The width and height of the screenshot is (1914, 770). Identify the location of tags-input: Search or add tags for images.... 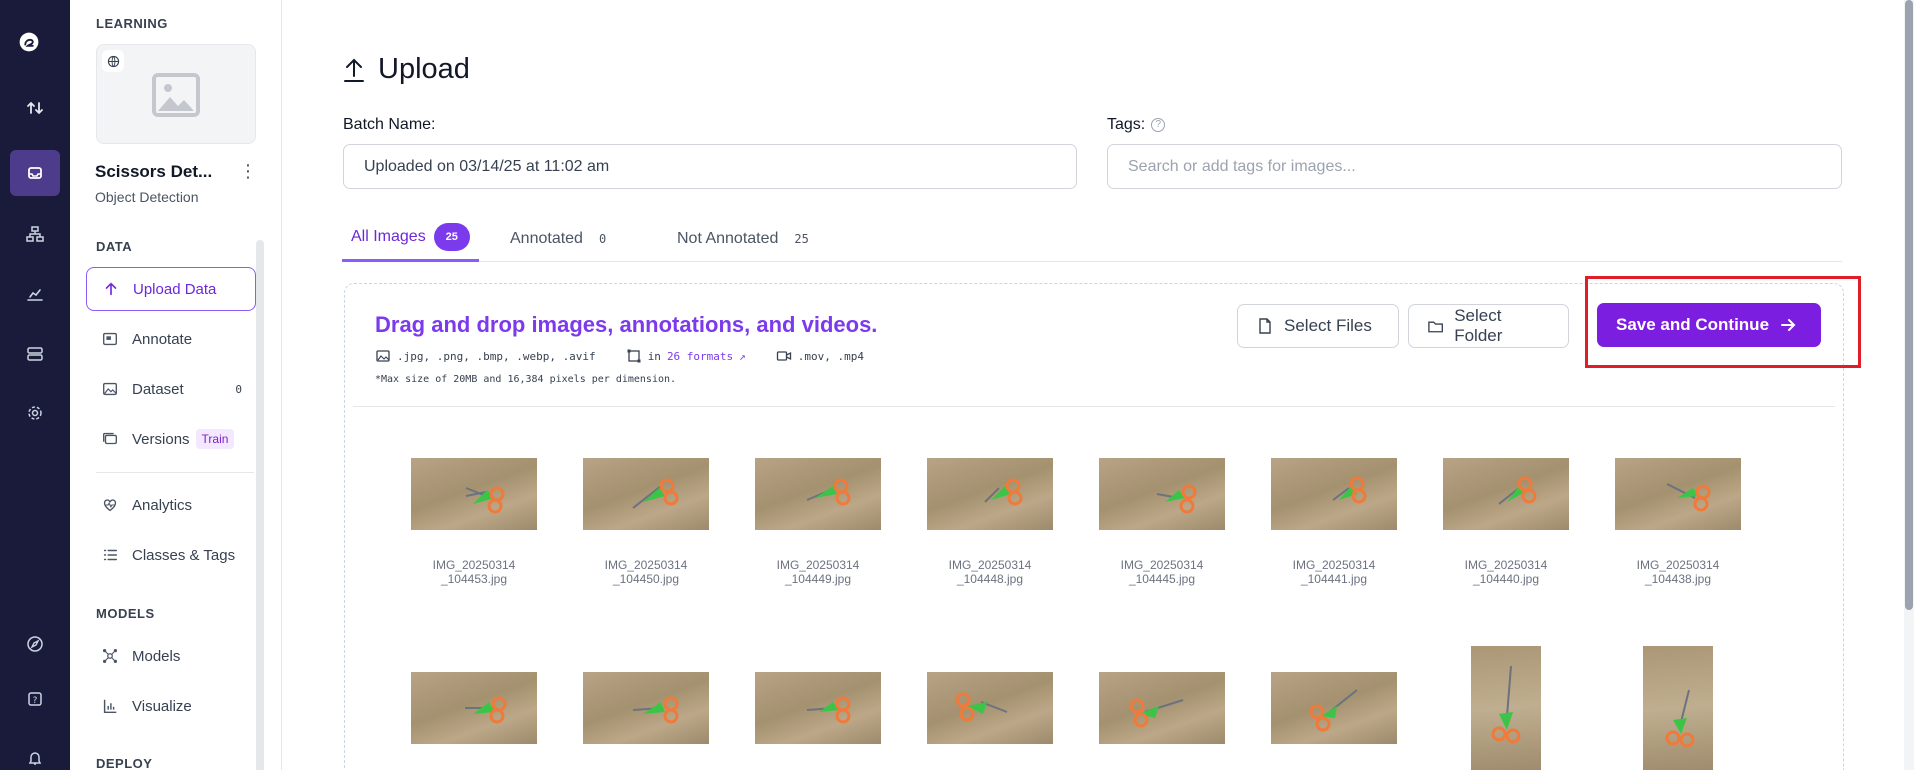
(1474, 166).